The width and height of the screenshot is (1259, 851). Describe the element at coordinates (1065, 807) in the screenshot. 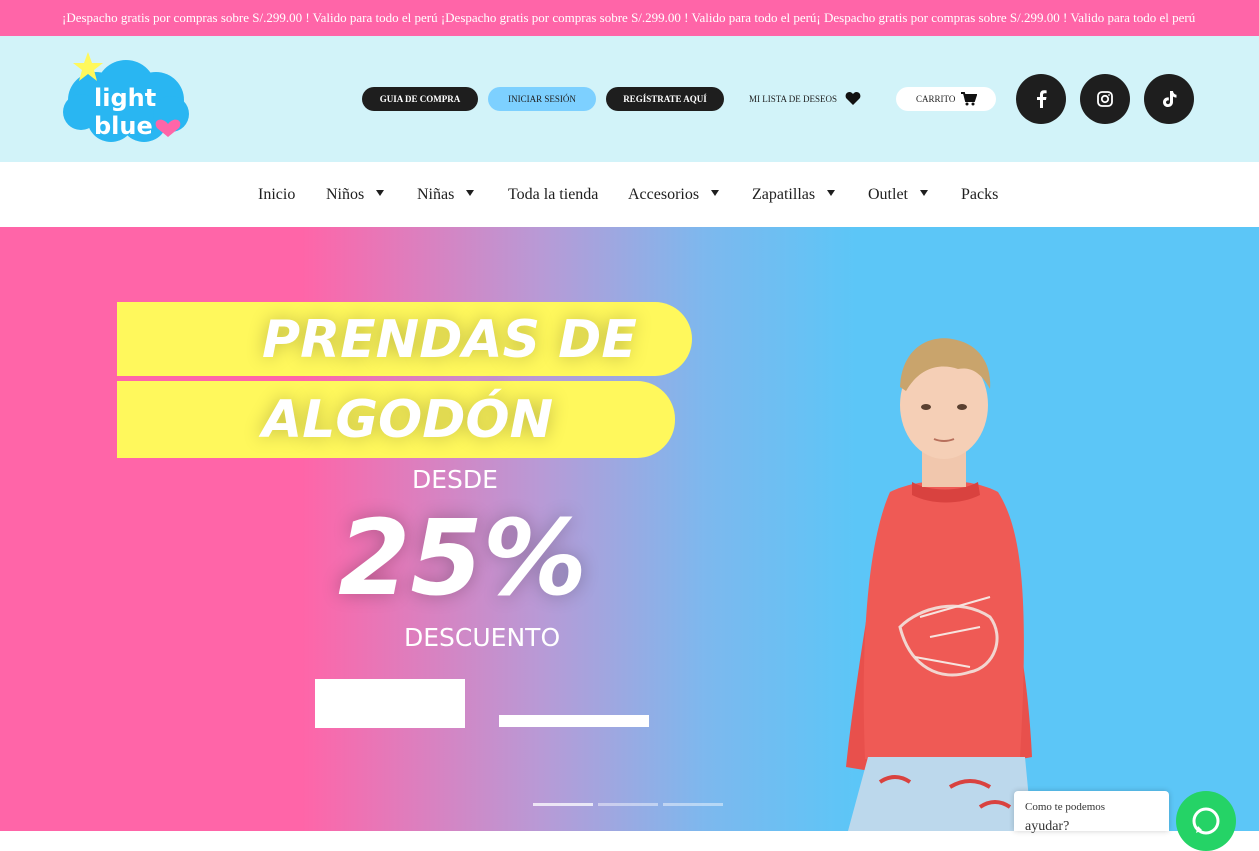

I see `chat-line1: Como te podemos` at that location.